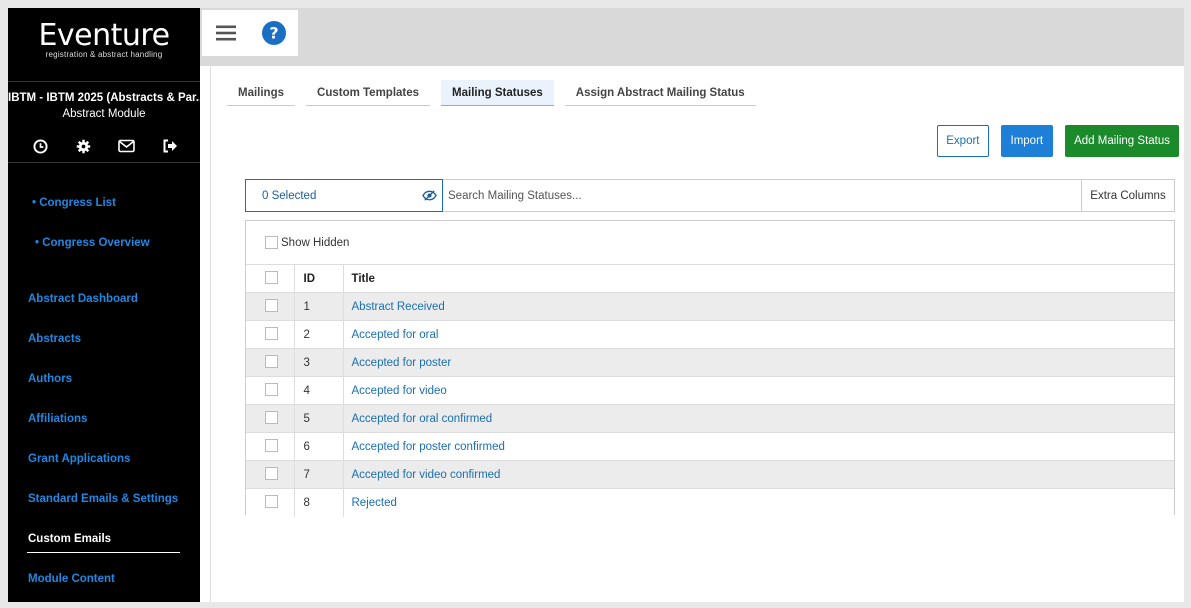  What do you see at coordinates (319, 474) in the screenshot?
I see `row-id: 7` at bounding box center [319, 474].